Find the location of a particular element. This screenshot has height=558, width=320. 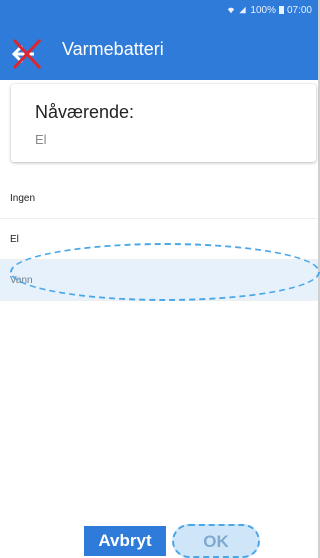

option-ingen: Ingen is located at coordinates (159, 198).